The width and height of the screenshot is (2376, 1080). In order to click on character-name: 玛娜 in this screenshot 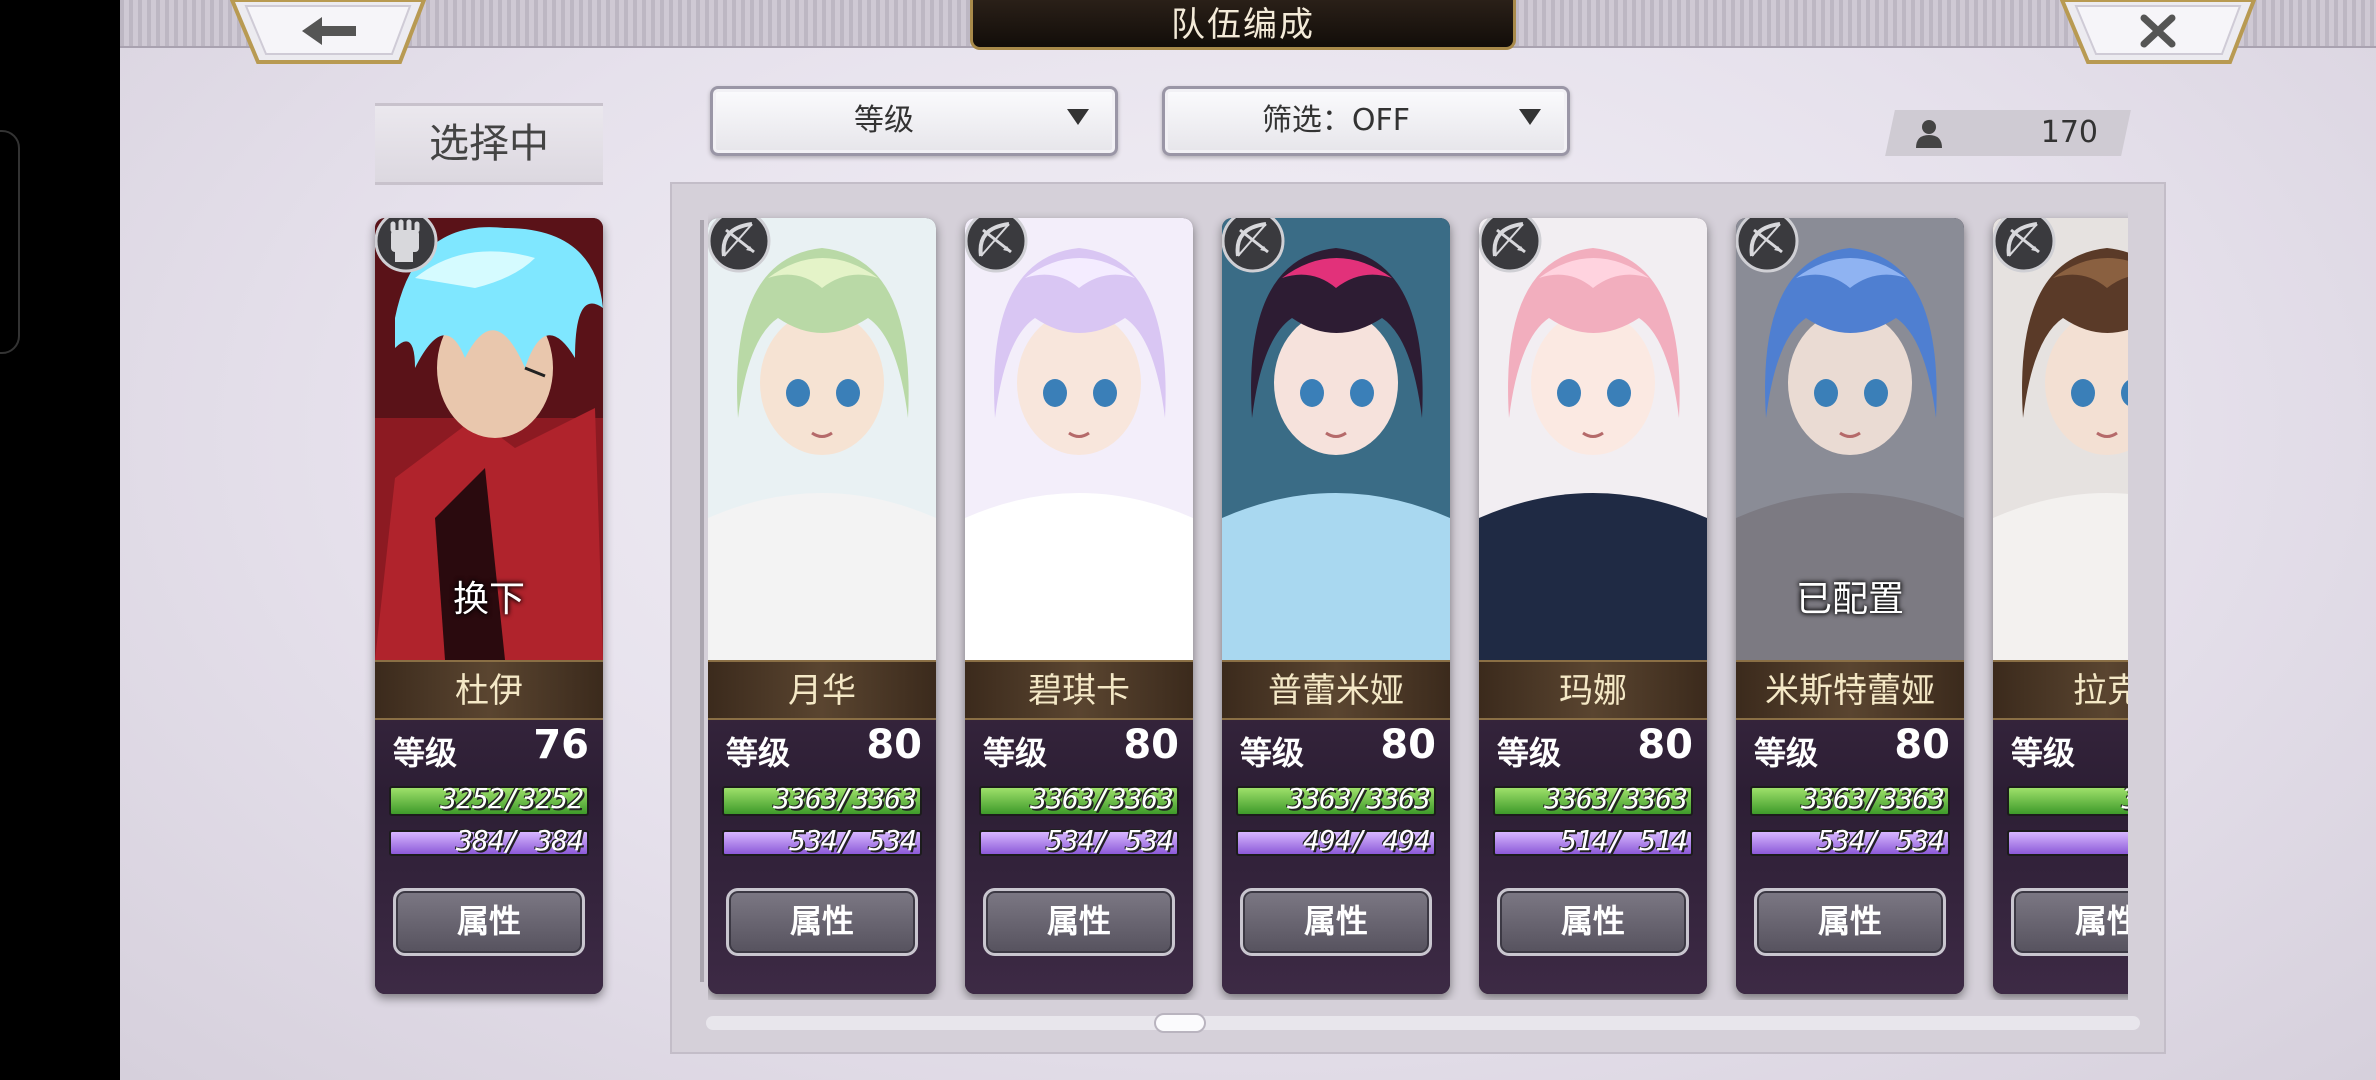, I will do `click(1593, 690)`.